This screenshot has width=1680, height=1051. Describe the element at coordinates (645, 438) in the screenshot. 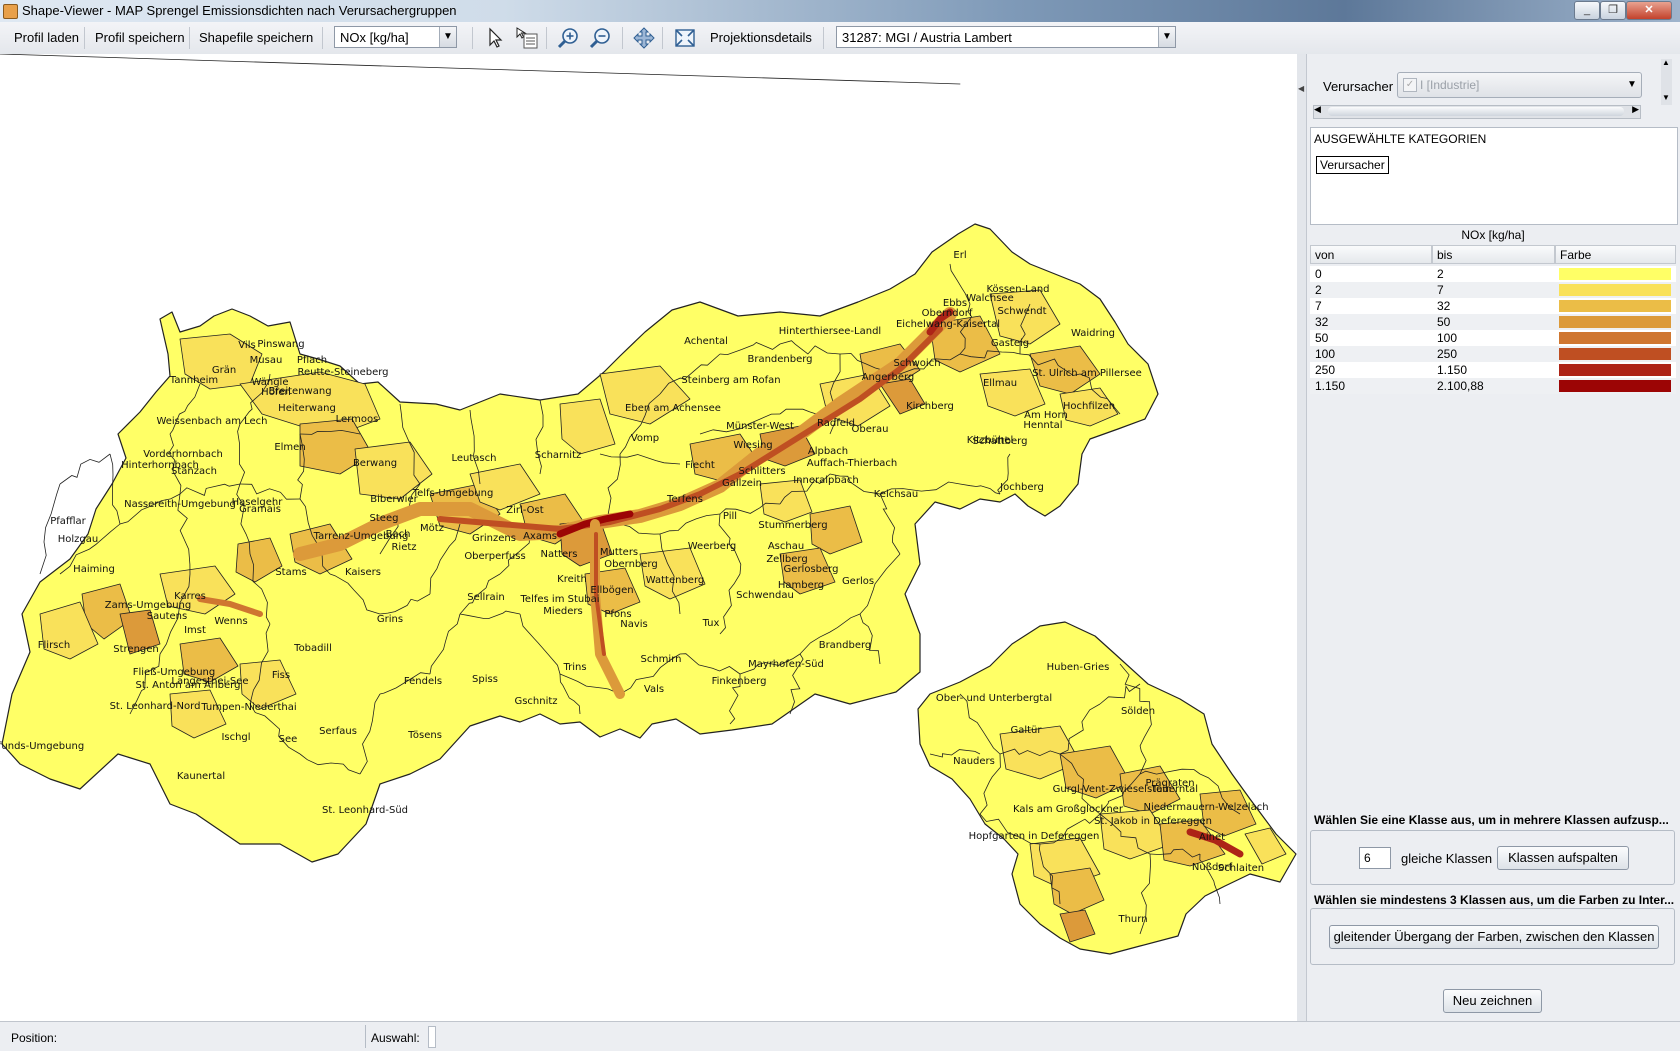

I see `municipality-label: Vomp` at that location.